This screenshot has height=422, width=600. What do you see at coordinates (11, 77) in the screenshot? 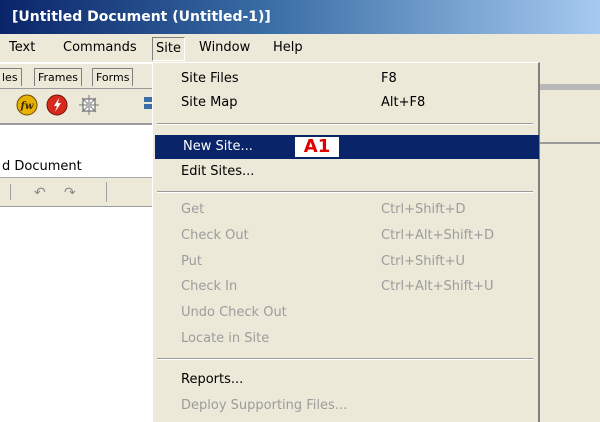
I see `tab-tables: les` at bounding box center [11, 77].